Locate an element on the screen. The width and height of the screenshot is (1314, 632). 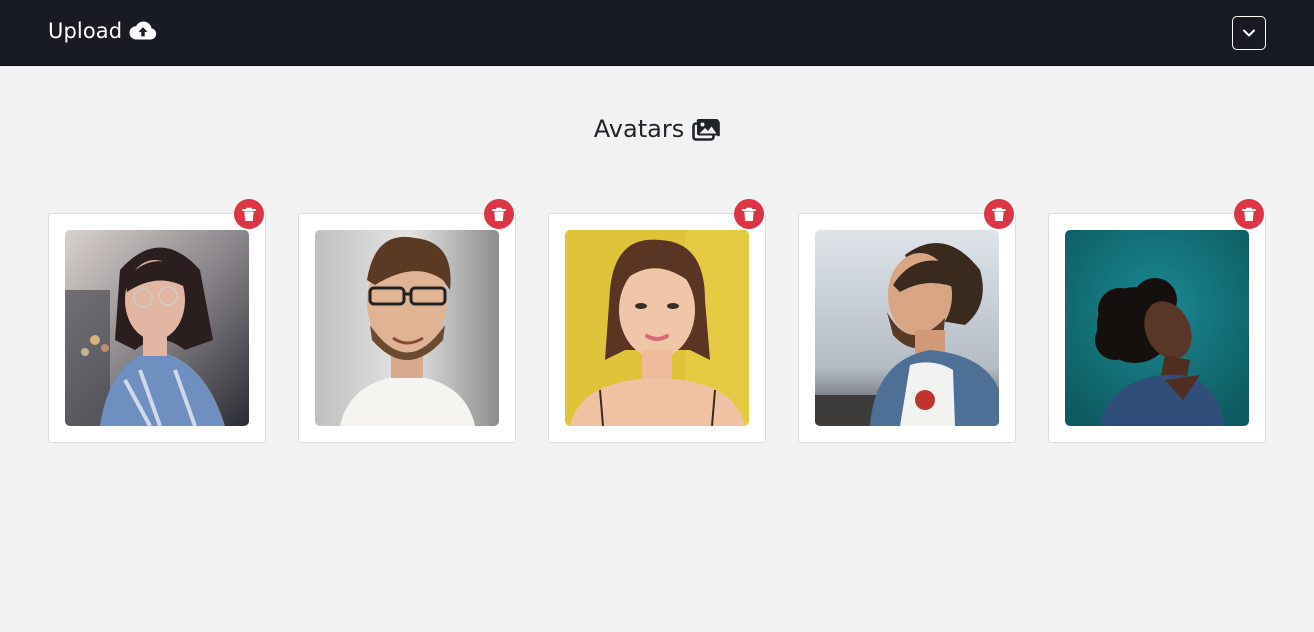
brand-link: Upload is located at coordinates (102, 31).